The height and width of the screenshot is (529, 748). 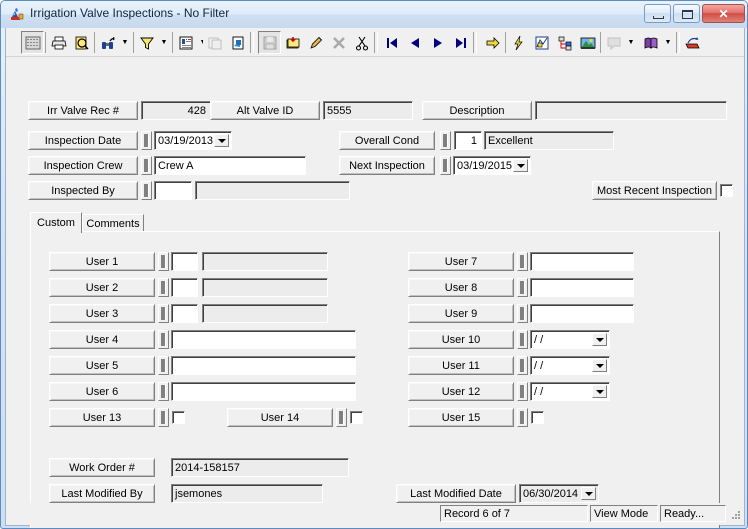 What do you see at coordinates (522, 313) in the screenshot?
I see `user-9-lookup-icon` at bounding box center [522, 313].